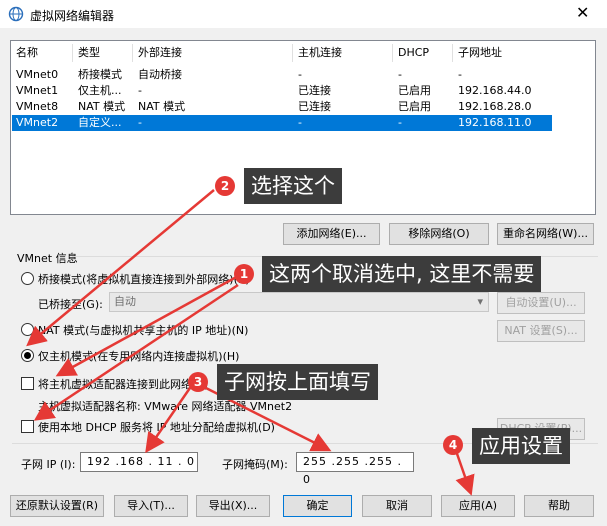 This screenshot has height=526, width=607. Describe the element at coordinates (148, 325) in the screenshot. I see `arrow-1a` at that location.